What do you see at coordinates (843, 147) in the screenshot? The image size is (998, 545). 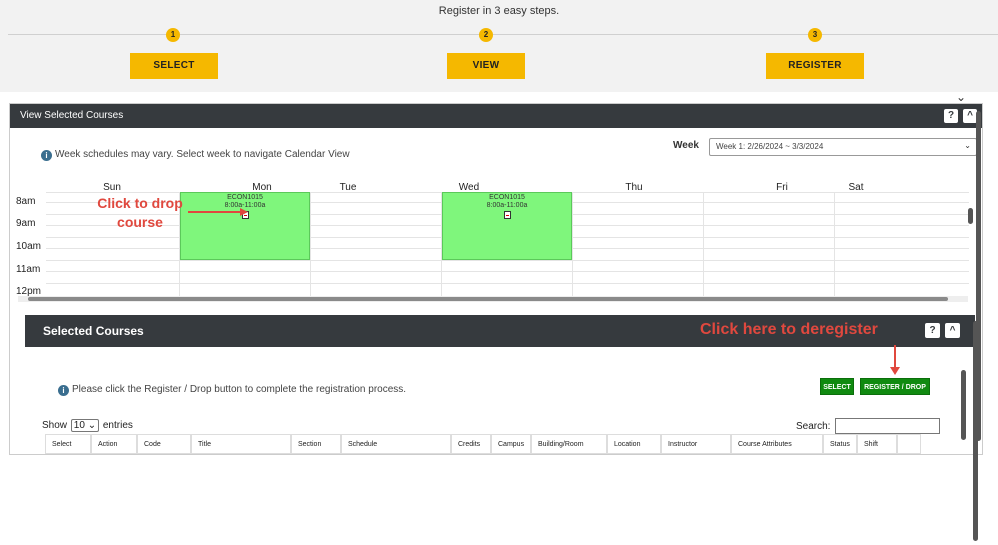 I see `week-select: Week 1: 2/26/2024 ~ 3/3/2024 ⌄` at bounding box center [843, 147].